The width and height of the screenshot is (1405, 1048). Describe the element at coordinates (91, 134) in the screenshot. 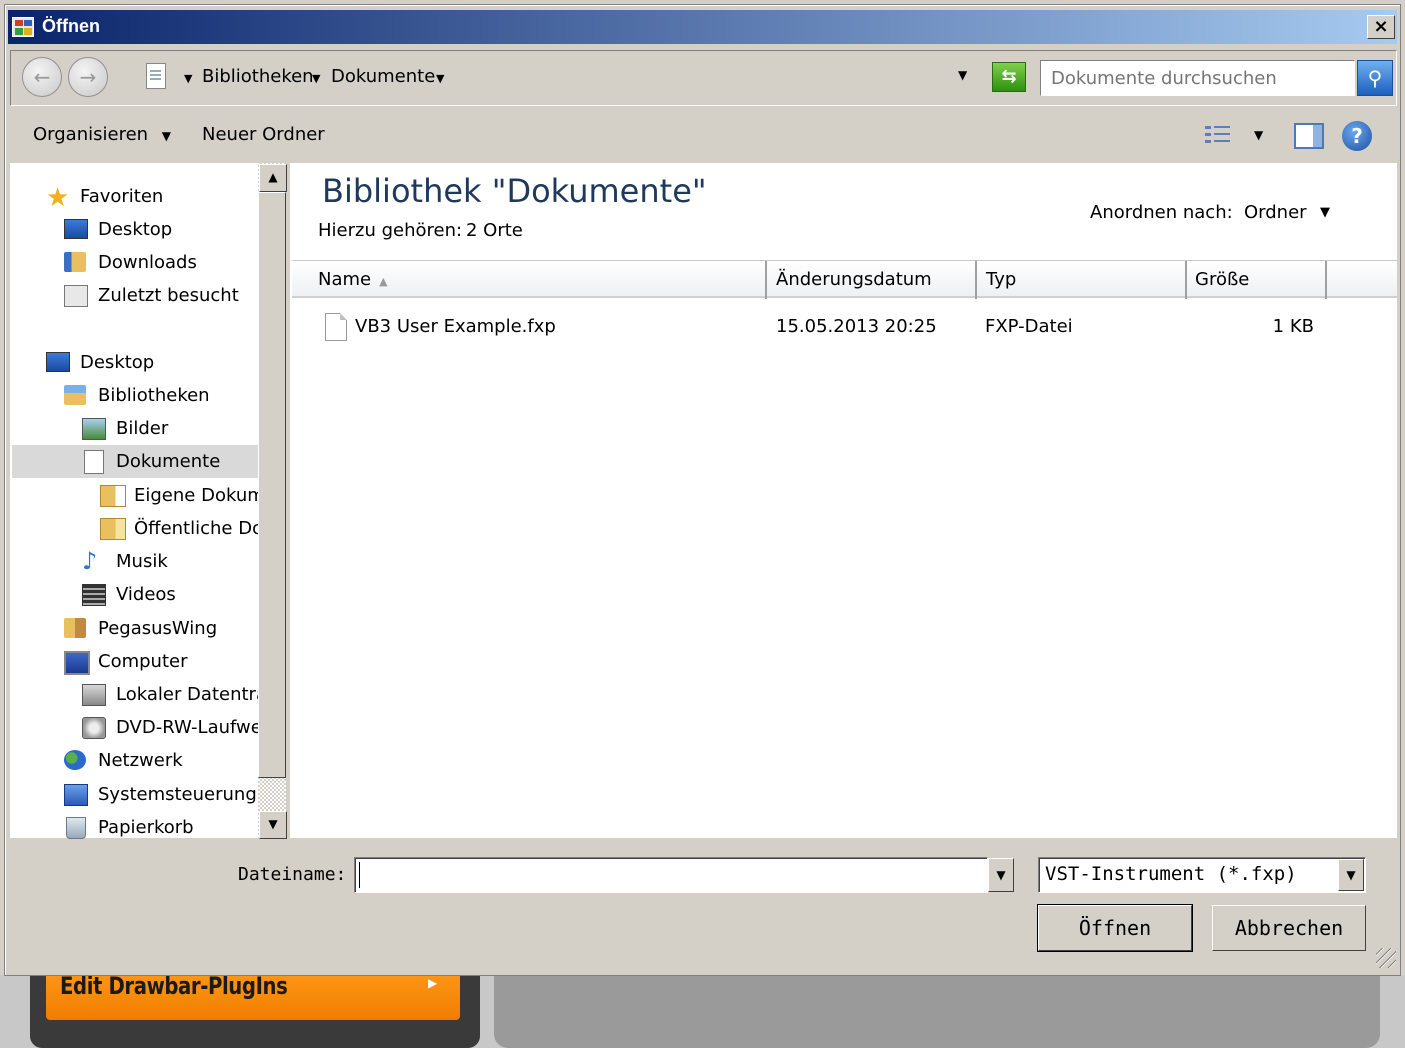

I see `organize-label: Organisieren` at that location.